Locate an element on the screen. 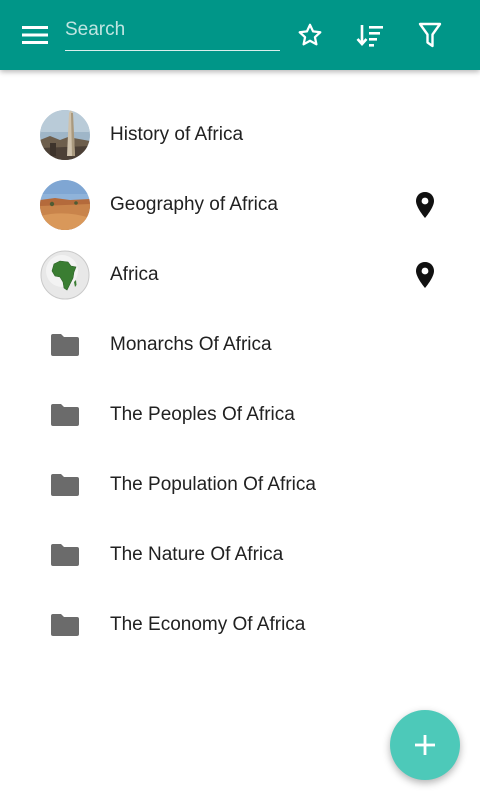 This screenshot has height=800, width=480. search-field is located at coordinates (172, 32).